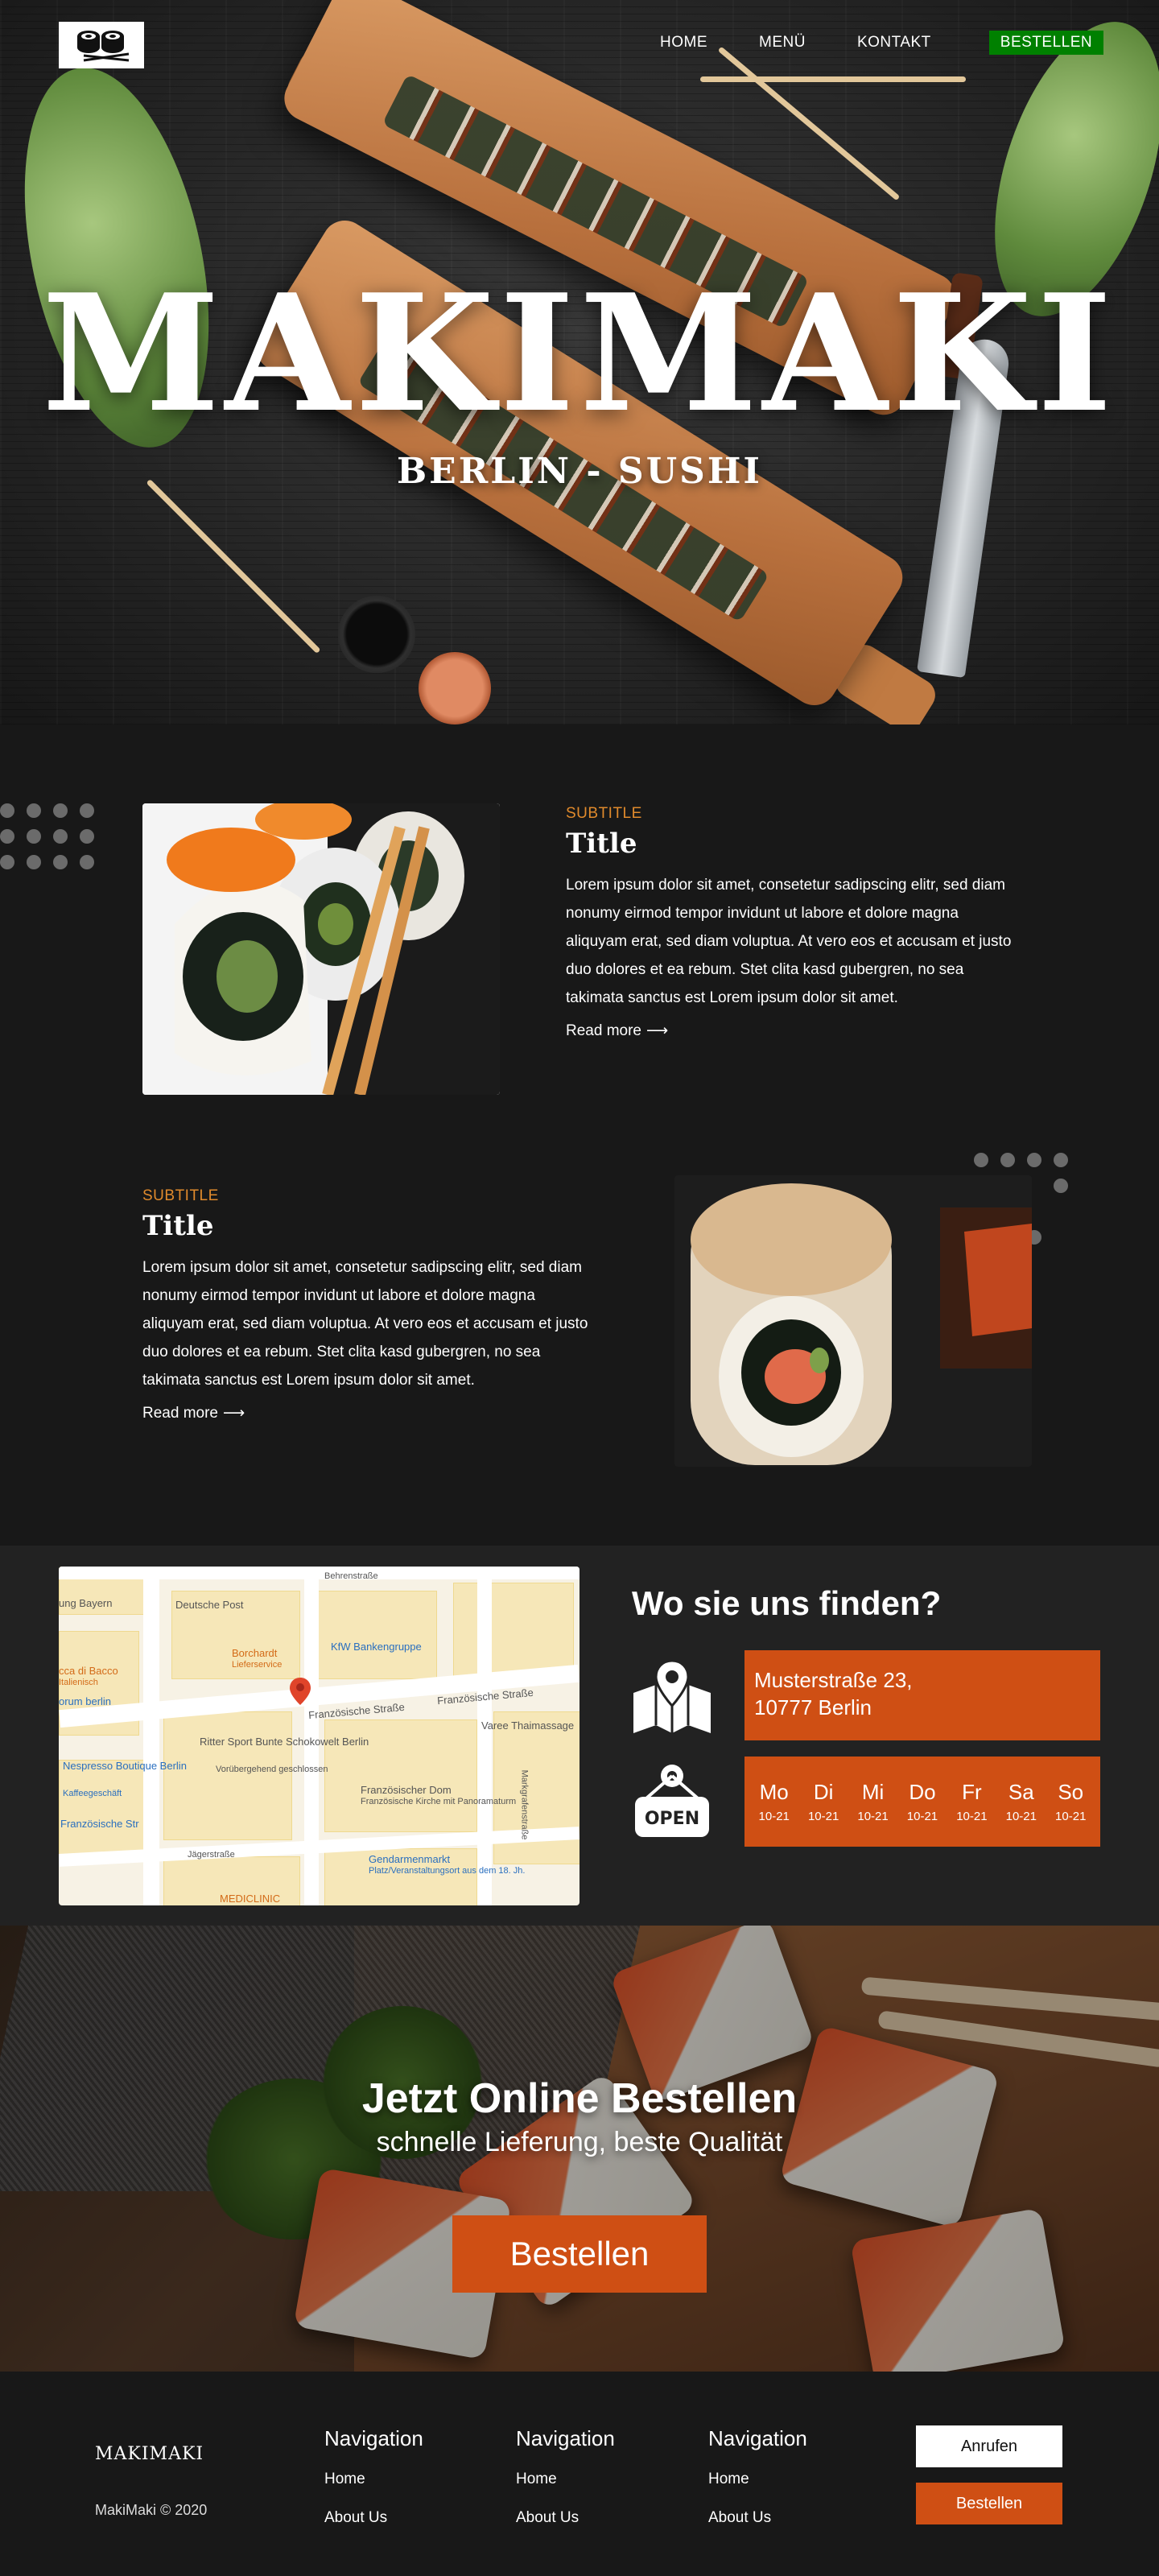  Describe the element at coordinates (1071, 1792) in the screenshot. I see `day-name: So` at that location.